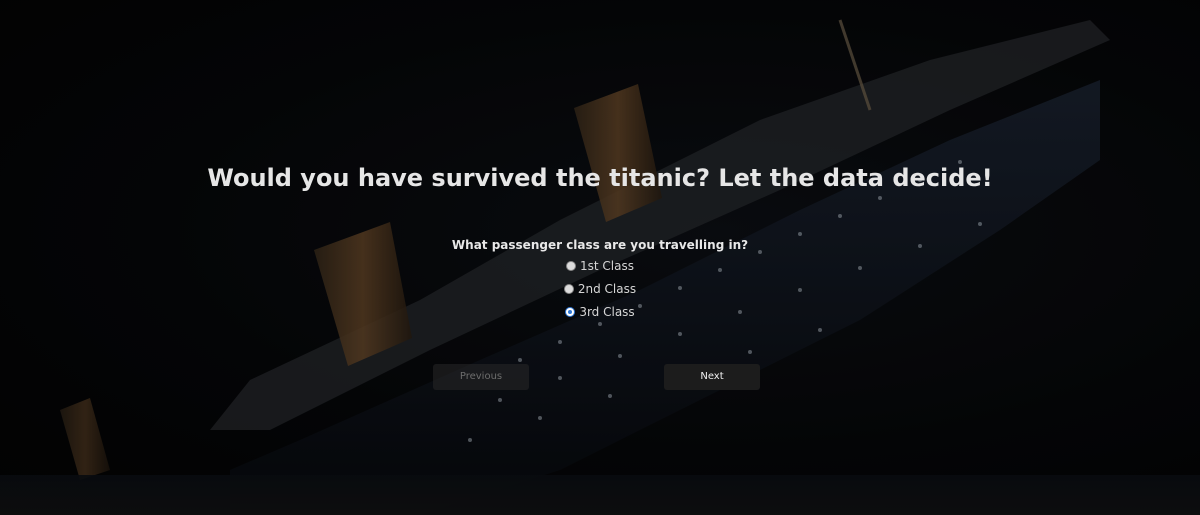  What do you see at coordinates (607, 288) in the screenshot?
I see `option-label-2nd-class: 2nd Class` at bounding box center [607, 288].